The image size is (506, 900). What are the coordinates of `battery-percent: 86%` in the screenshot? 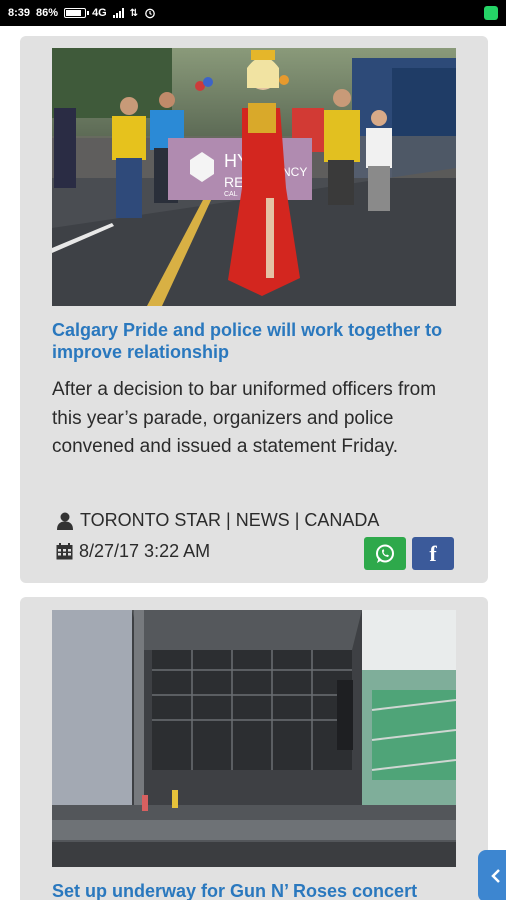 It's located at (47, 13).